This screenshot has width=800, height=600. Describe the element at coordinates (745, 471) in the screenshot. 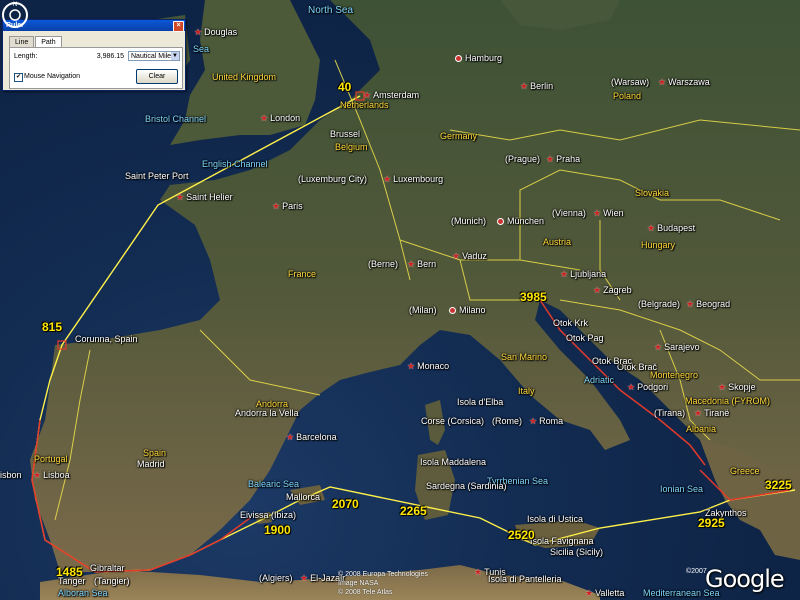

I see `country-label-greece: Greece` at that location.